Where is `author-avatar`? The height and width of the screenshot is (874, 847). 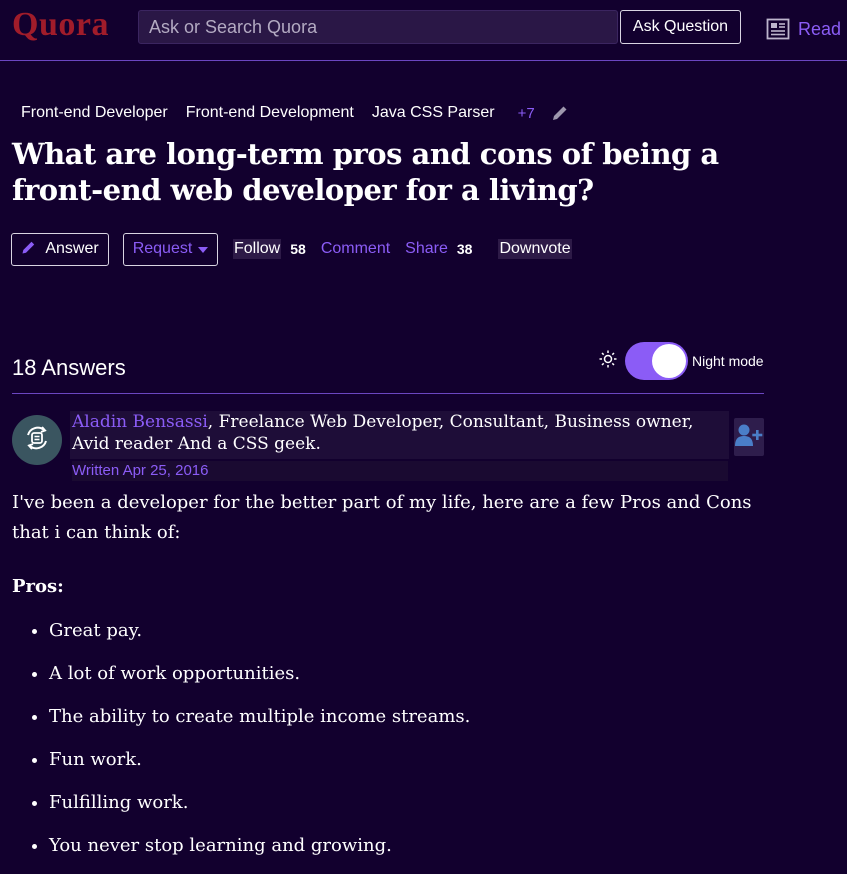 author-avatar is located at coordinates (37, 440).